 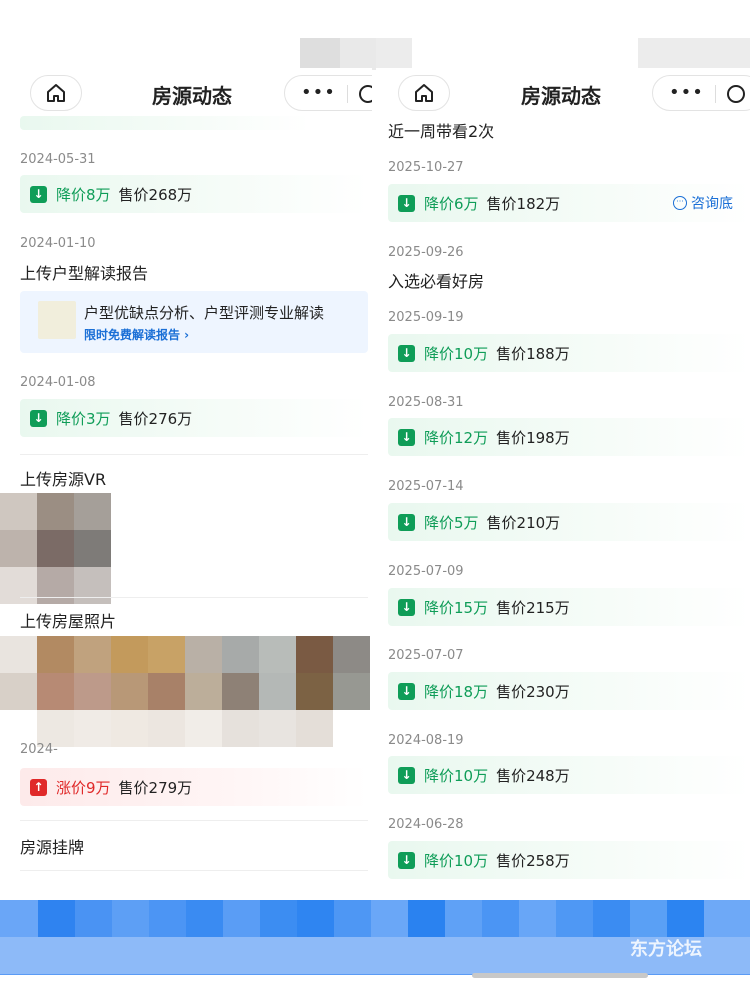 I want to click on price-change: 涨价9万, so click(x=83, y=787).